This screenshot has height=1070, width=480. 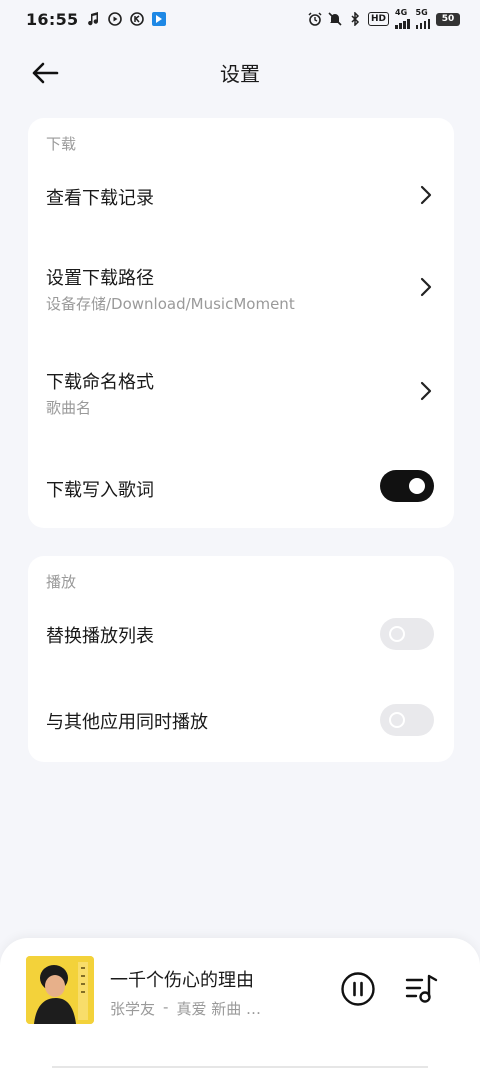 What do you see at coordinates (335, 19) in the screenshot?
I see `mute-bell-icon` at bounding box center [335, 19].